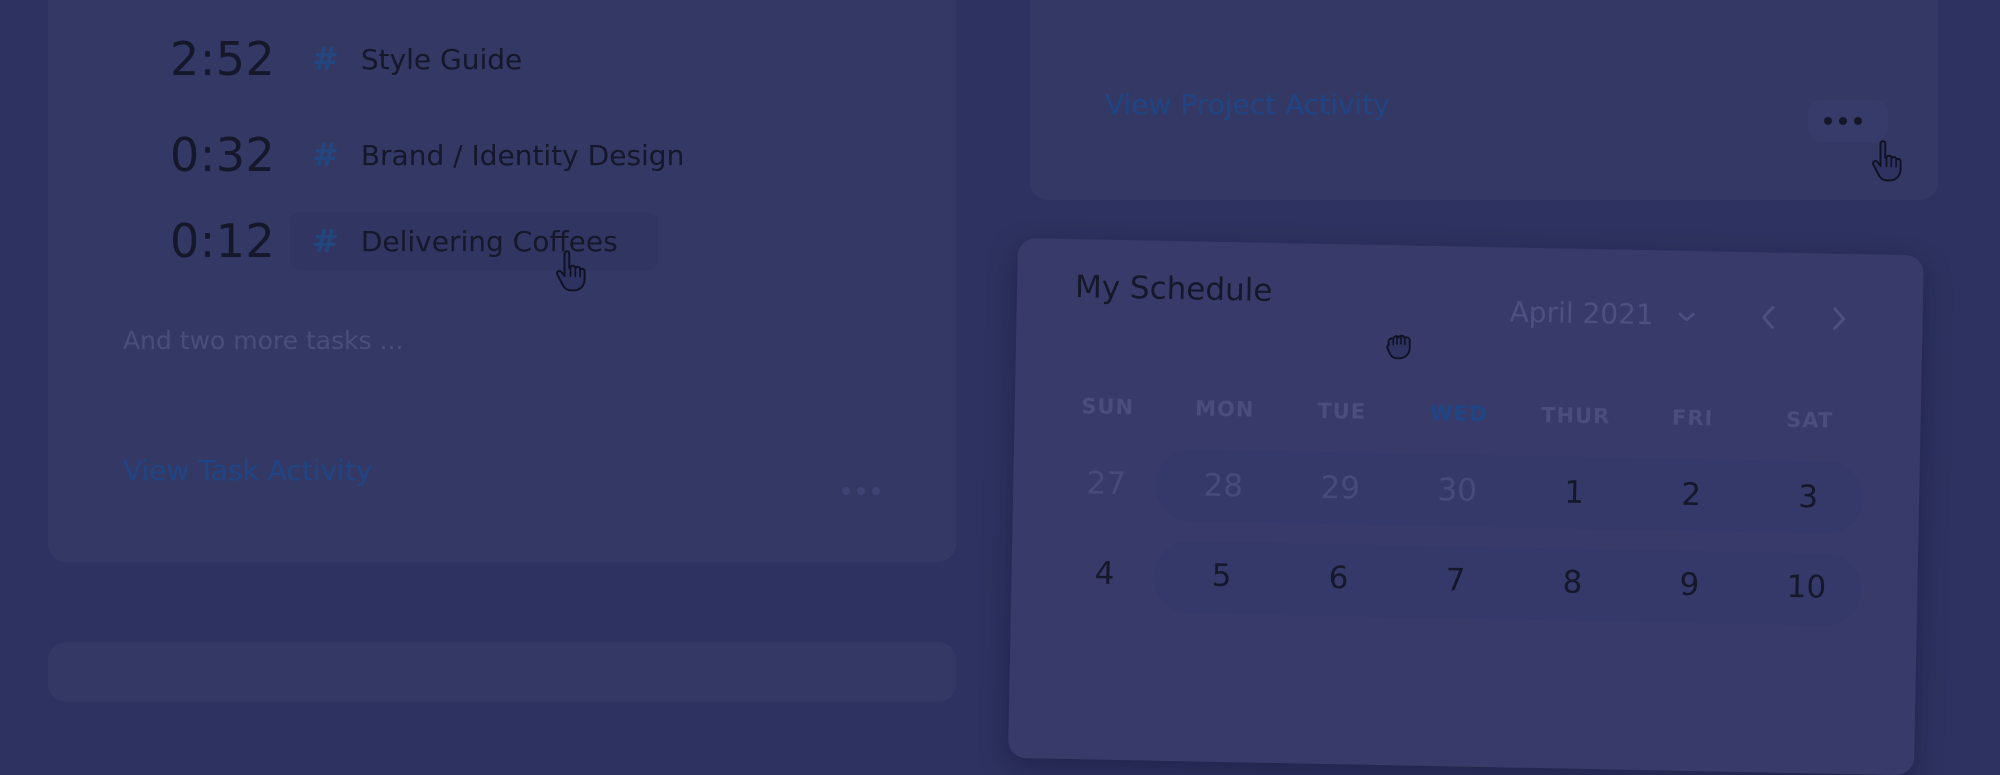 The width and height of the screenshot is (2000, 775). Describe the element at coordinates (247, 470) in the screenshot. I see `view-task-activity-link: View Task Activity` at that location.